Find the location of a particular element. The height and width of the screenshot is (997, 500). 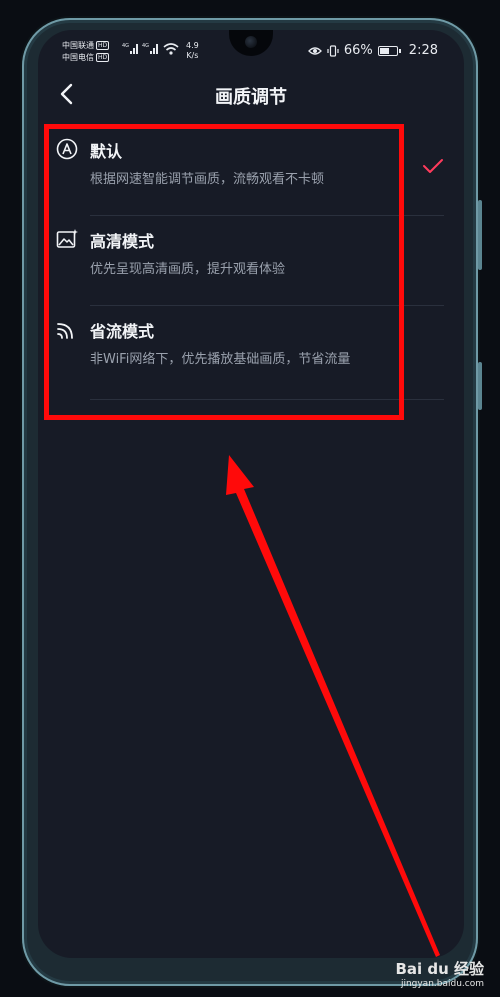

battery-icon is located at coordinates (389, 50).